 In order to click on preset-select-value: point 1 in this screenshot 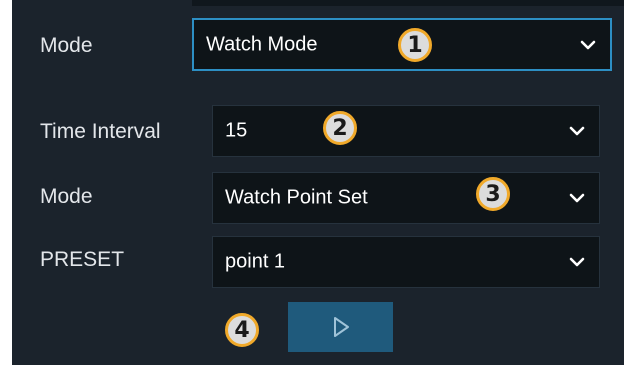, I will do `click(255, 261)`.